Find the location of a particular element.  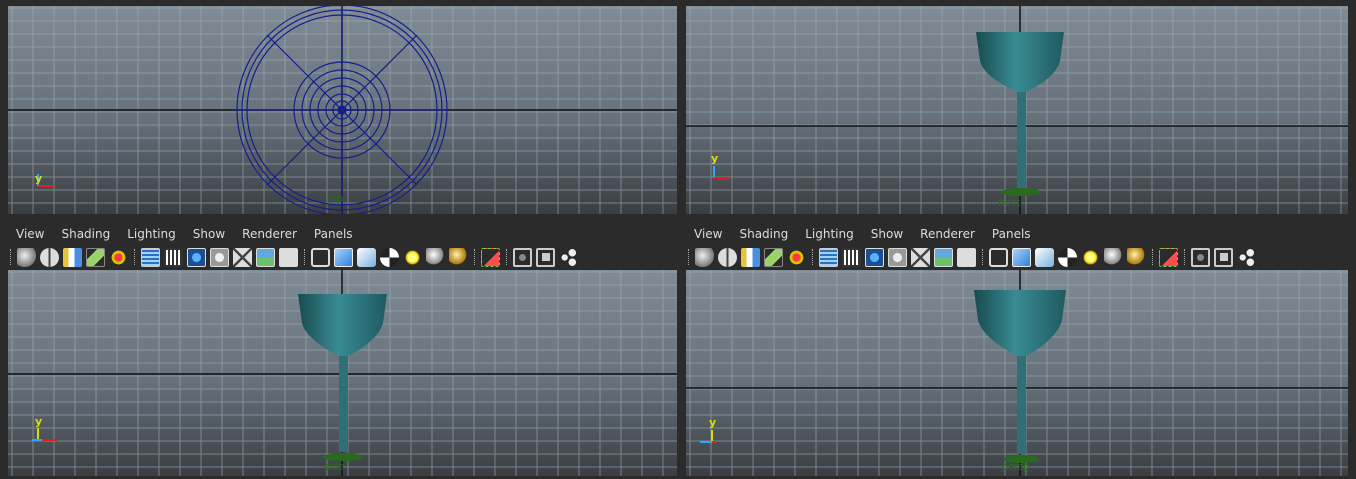

goblet-model-side is located at coordinates (342, 377).